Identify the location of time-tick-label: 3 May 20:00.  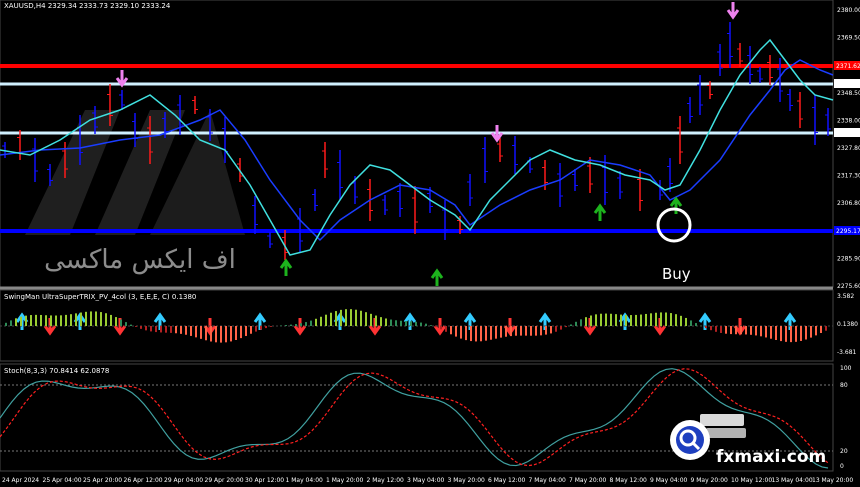
(467, 480).